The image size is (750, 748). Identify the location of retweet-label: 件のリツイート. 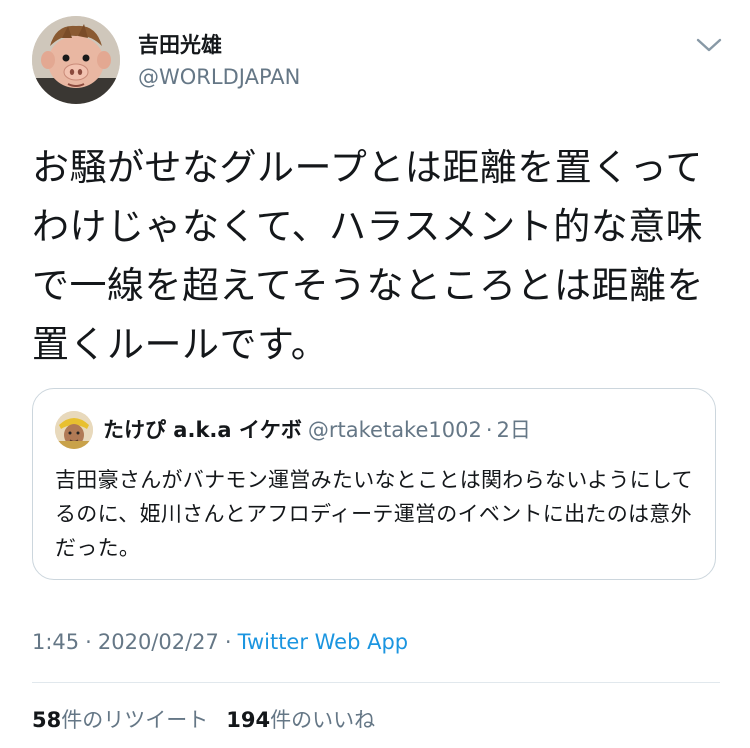
(135, 720).